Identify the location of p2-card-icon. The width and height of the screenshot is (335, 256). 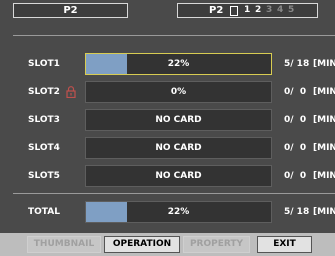
(234, 11).